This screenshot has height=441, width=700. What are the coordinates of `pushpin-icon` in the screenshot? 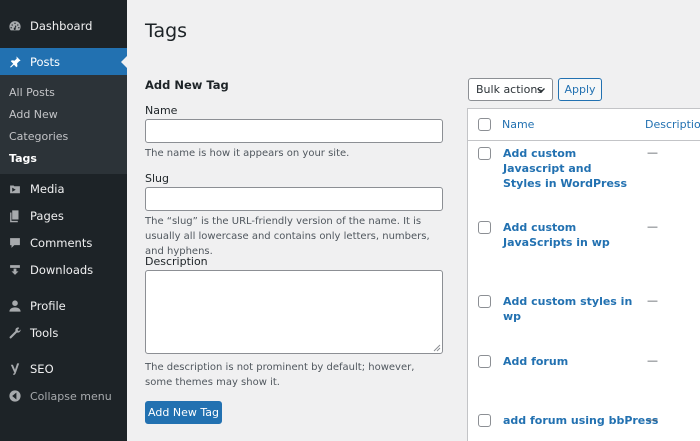 It's located at (15, 62).